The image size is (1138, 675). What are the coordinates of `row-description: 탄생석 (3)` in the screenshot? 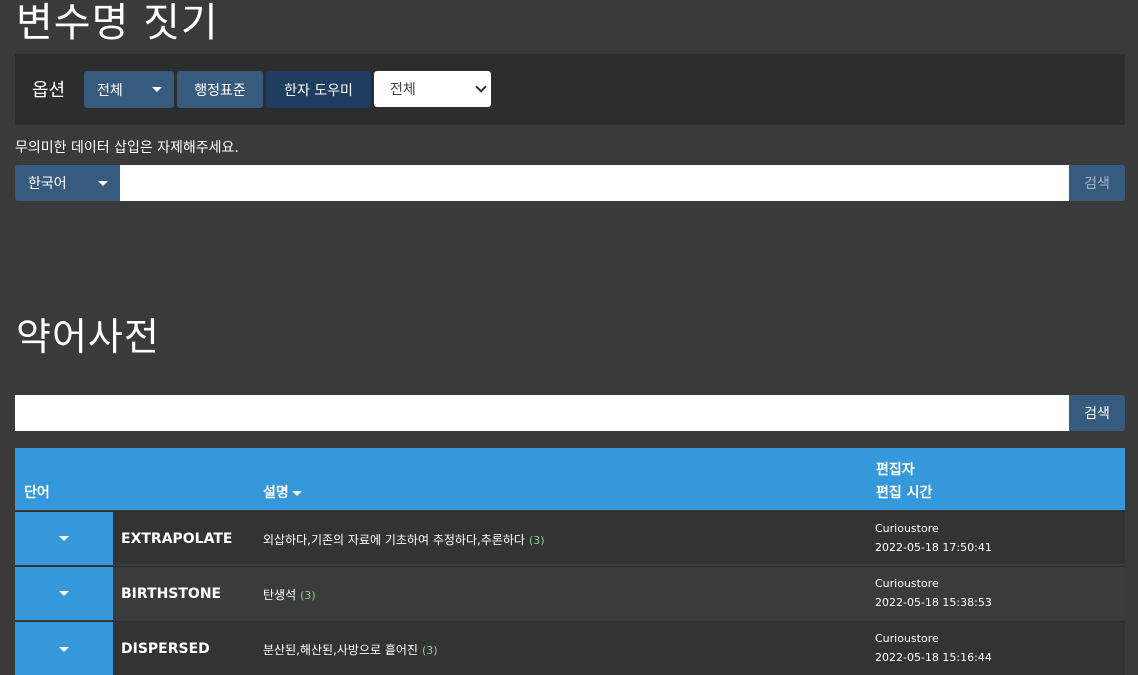 It's located at (289, 594).